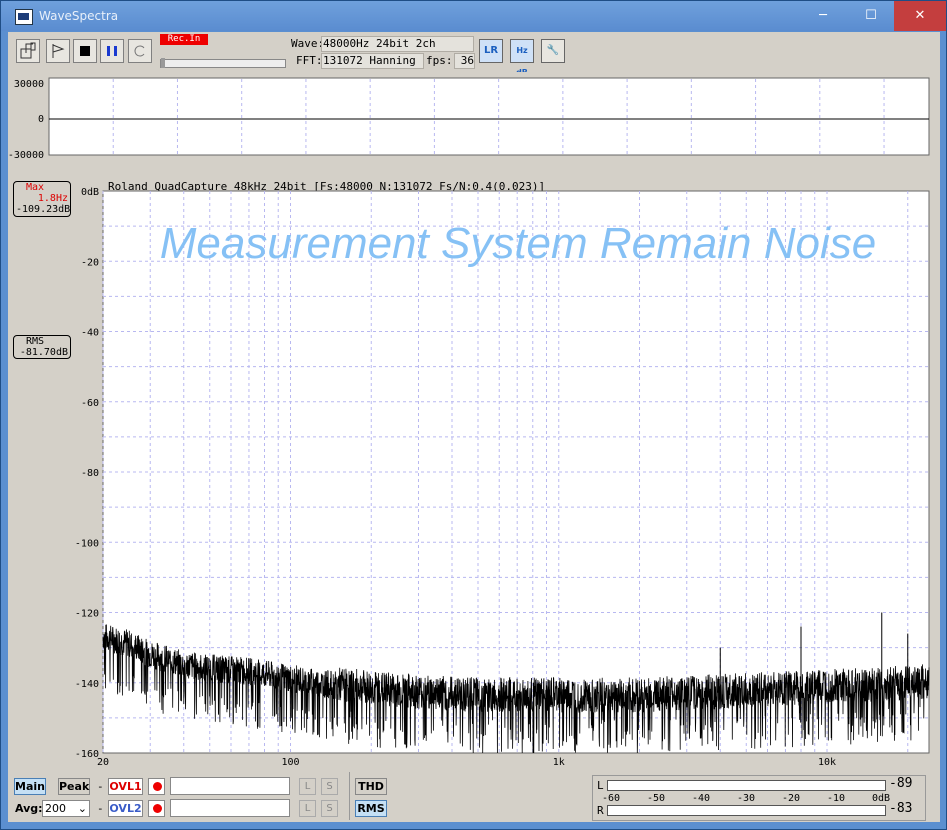 Image resolution: width=947 pixels, height=830 pixels. What do you see at coordinates (24, 17) in the screenshot?
I see `app-icon` at bounding box center [24, 17].